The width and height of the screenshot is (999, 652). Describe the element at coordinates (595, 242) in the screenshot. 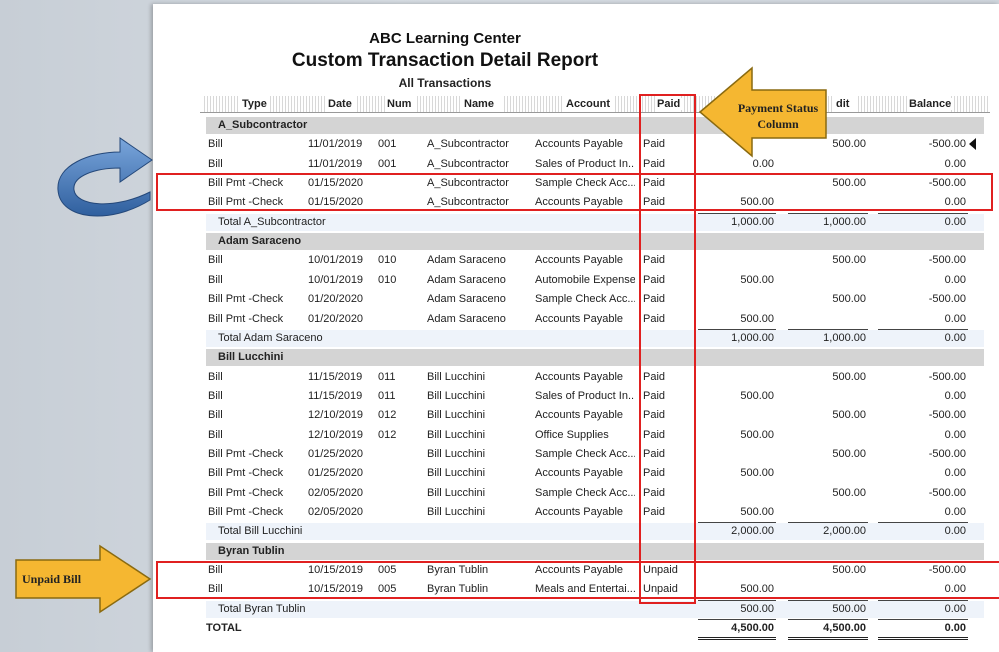

I see `group-header: Adam Saraceno` at that location.